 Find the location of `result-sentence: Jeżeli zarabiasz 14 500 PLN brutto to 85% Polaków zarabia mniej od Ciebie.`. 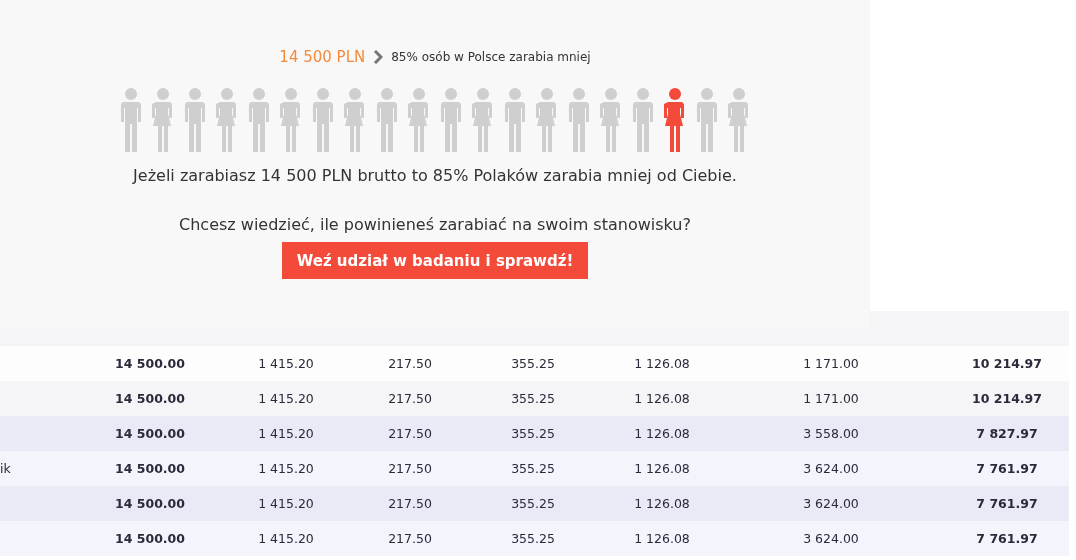

result-sentence: Jeżeli zarabiasz 14 500 PLN brutto to 85% Polaków zarabia mniej od Ciebie. is located at coordinates (435, 175).